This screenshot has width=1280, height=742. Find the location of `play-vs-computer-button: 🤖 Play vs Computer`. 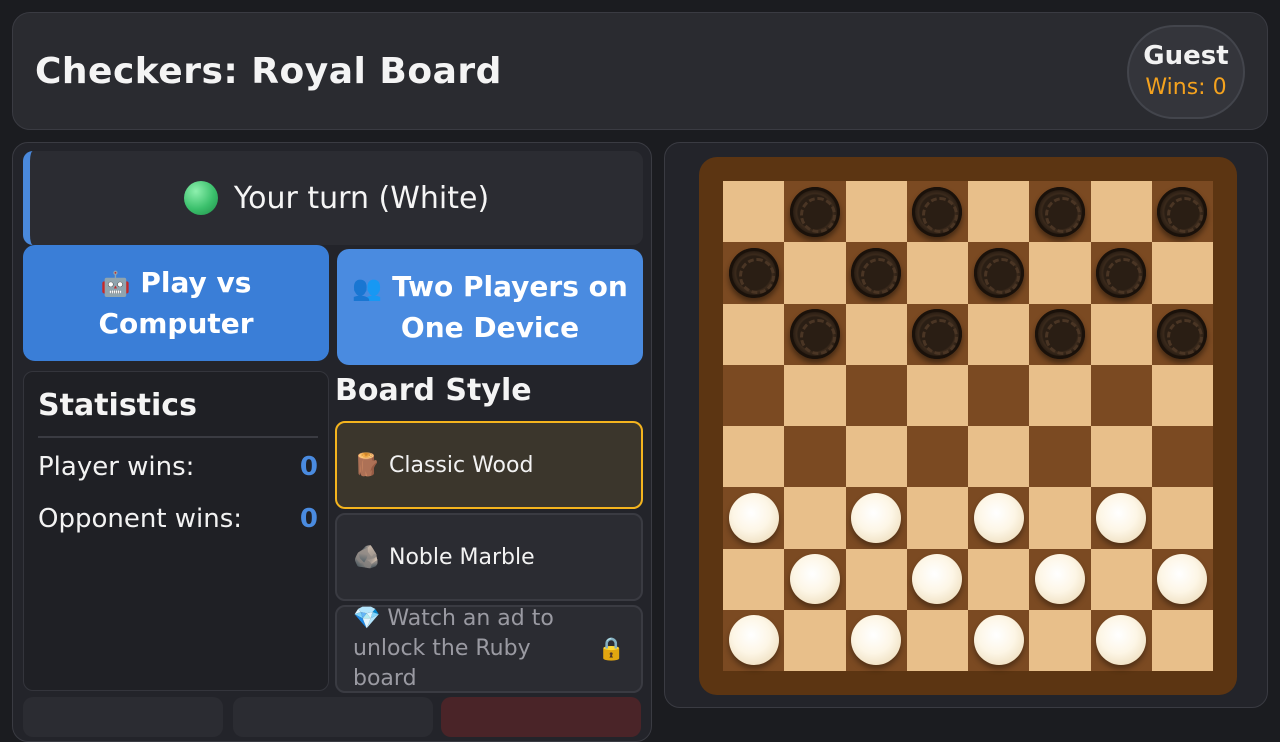

play-vs-computer-button: 🤖 Play vs Computer is located at coordinates (176, 303).